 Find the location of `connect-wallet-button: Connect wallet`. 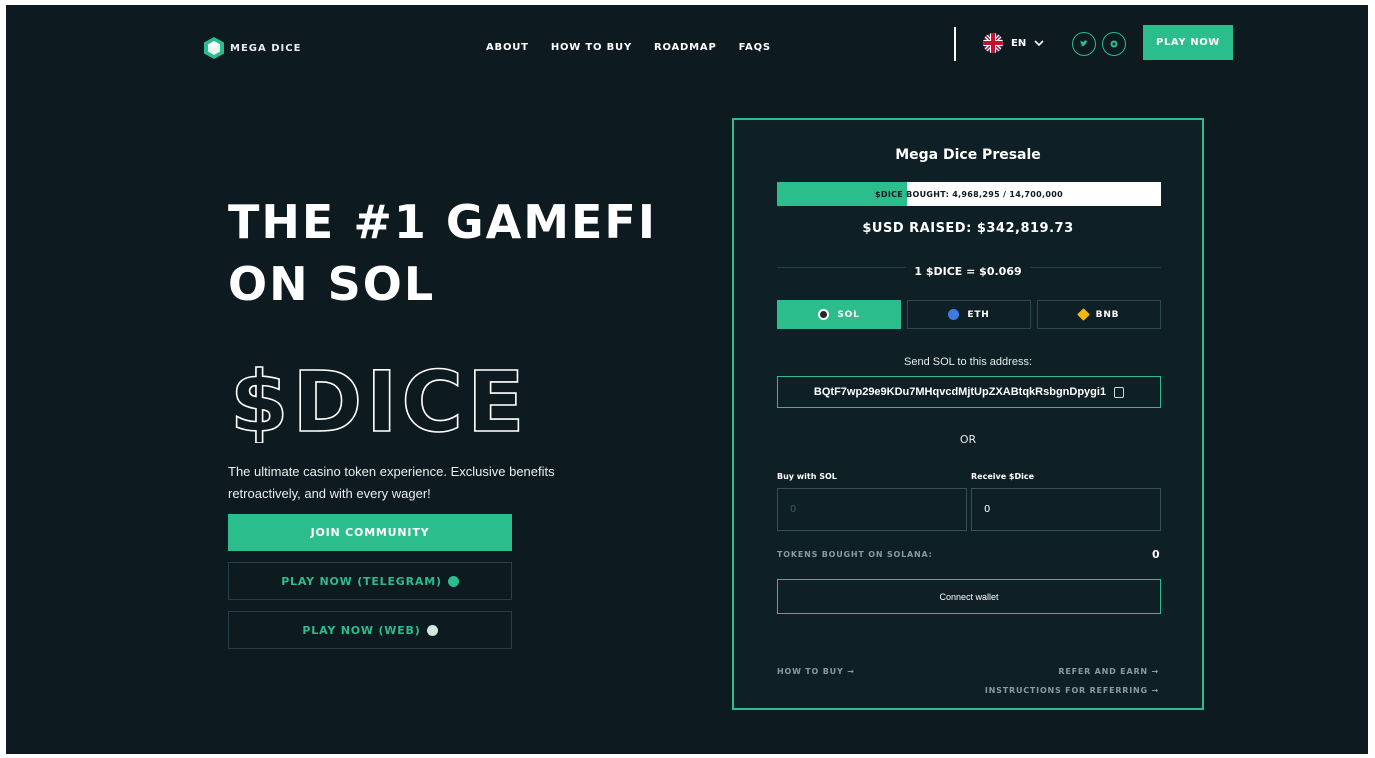

connect-wallet-button: Connect wallet is located at coordinates (969, 596).